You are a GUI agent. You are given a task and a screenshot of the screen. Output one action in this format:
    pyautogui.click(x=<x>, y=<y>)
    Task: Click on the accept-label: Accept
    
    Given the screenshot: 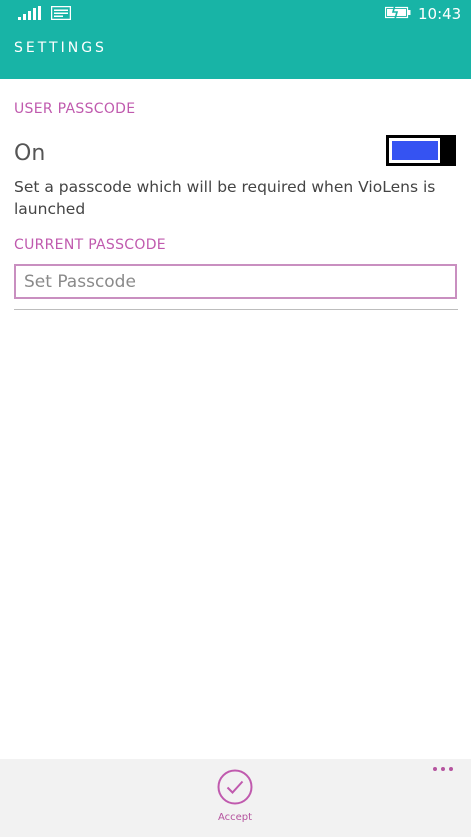 What is the action you would take?
    pyautogui.click(x=235, y=817)
    